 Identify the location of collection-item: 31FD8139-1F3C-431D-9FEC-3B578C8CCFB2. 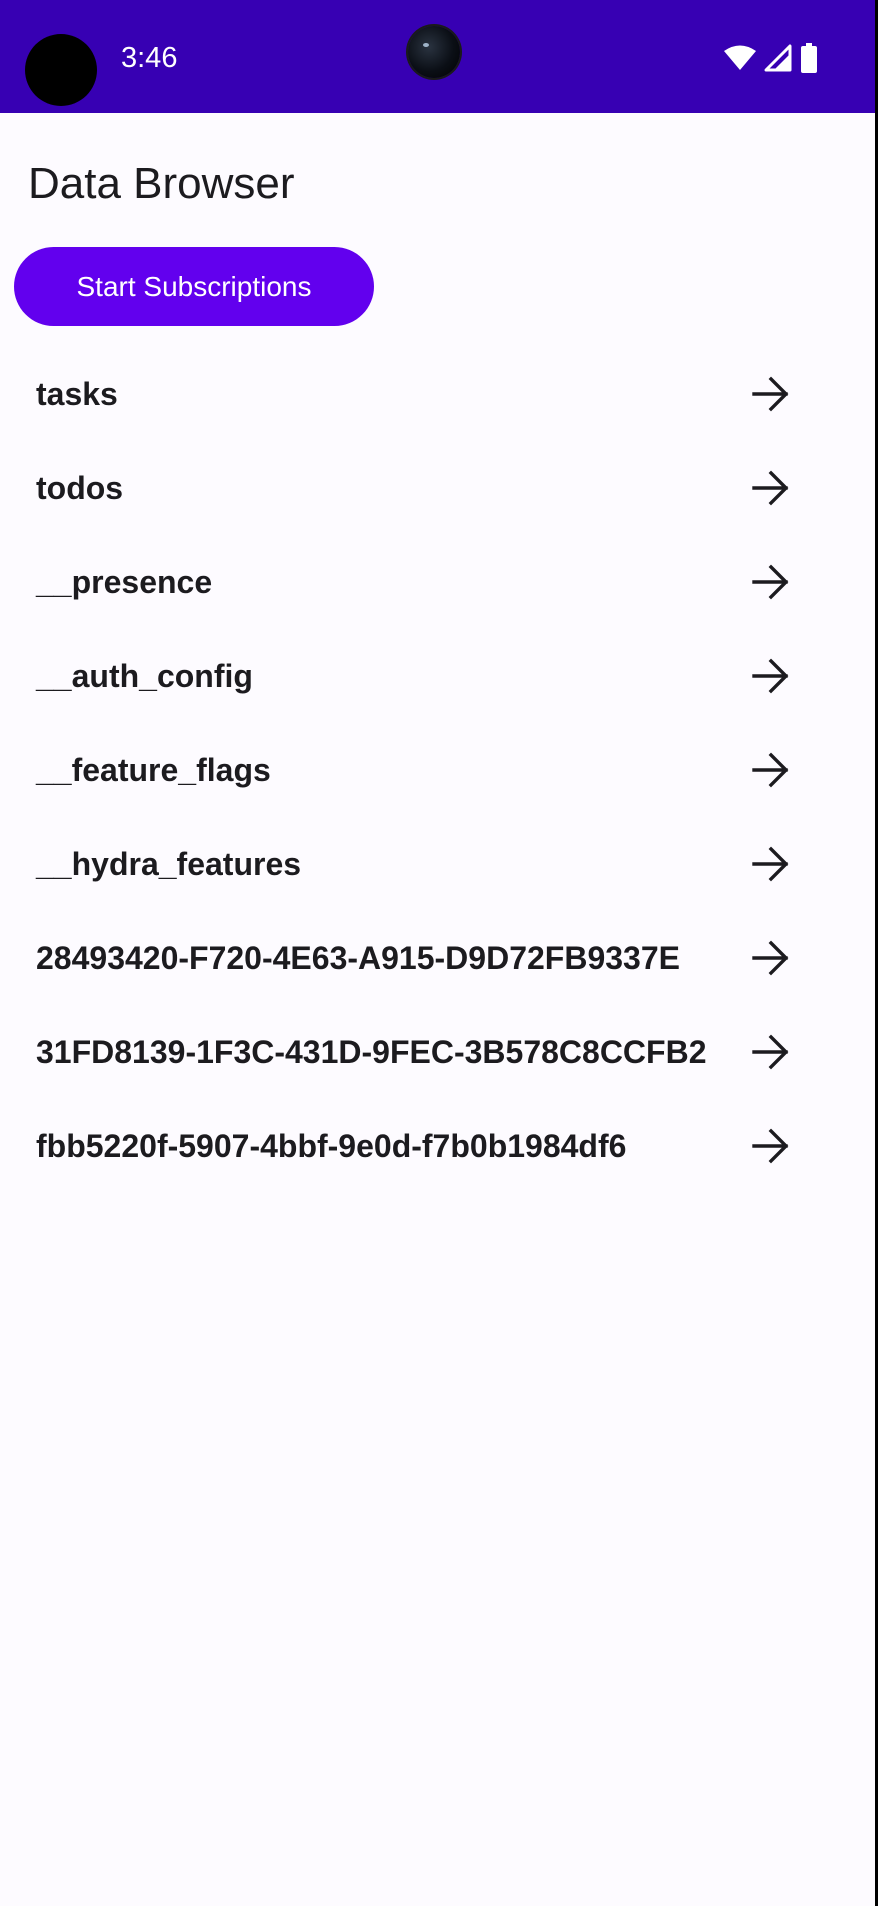
(439, 1052).